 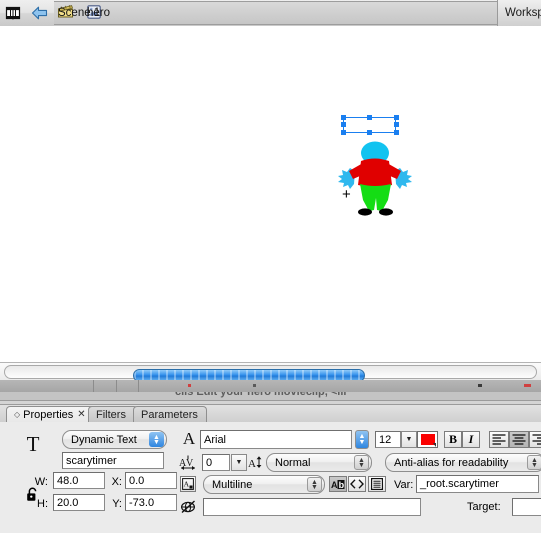 What do you see at coordinates (523, 13) in the screenshot?
I see `workspace-label: Worksp` at bounding box center [523, 13].